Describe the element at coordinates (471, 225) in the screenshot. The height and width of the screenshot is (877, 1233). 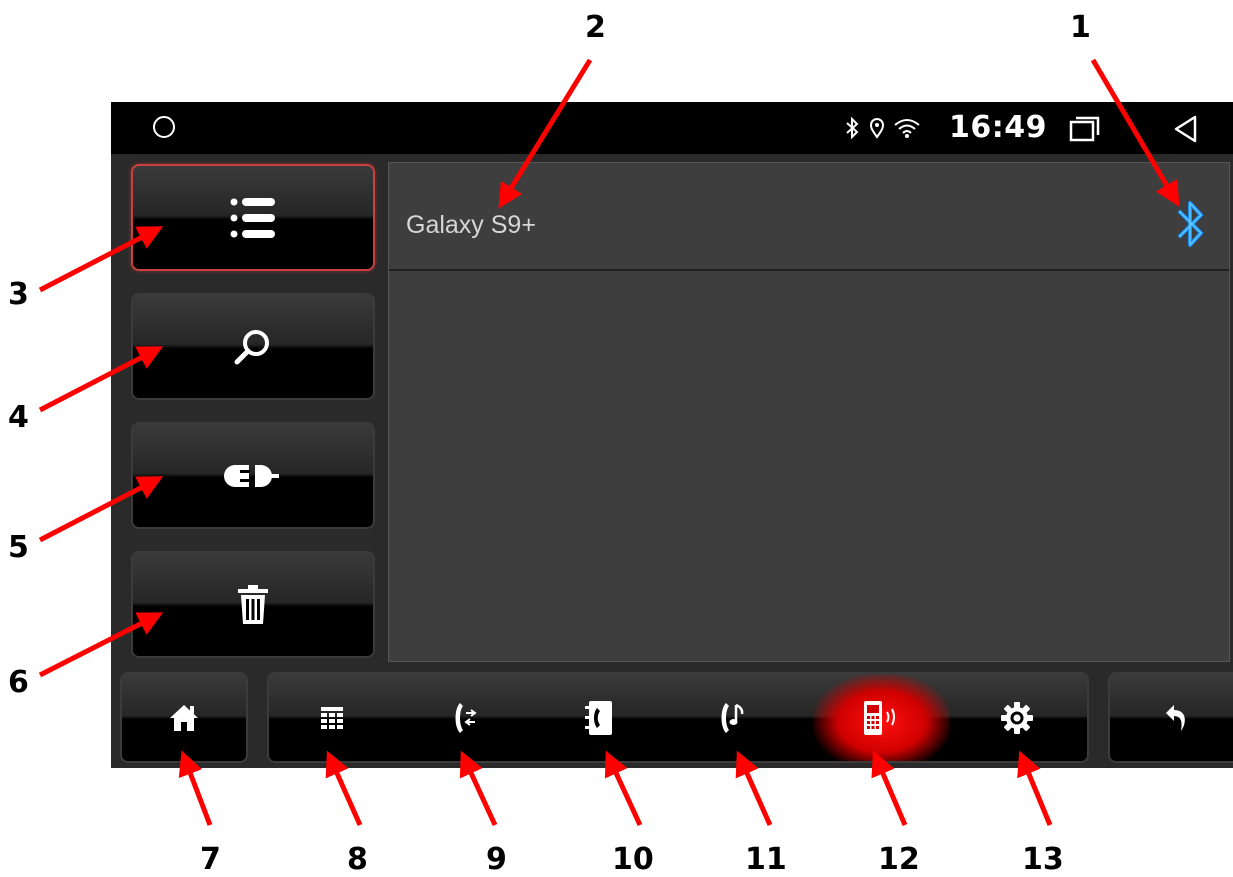
I see `device-name: Galaxy S9+` at that location.